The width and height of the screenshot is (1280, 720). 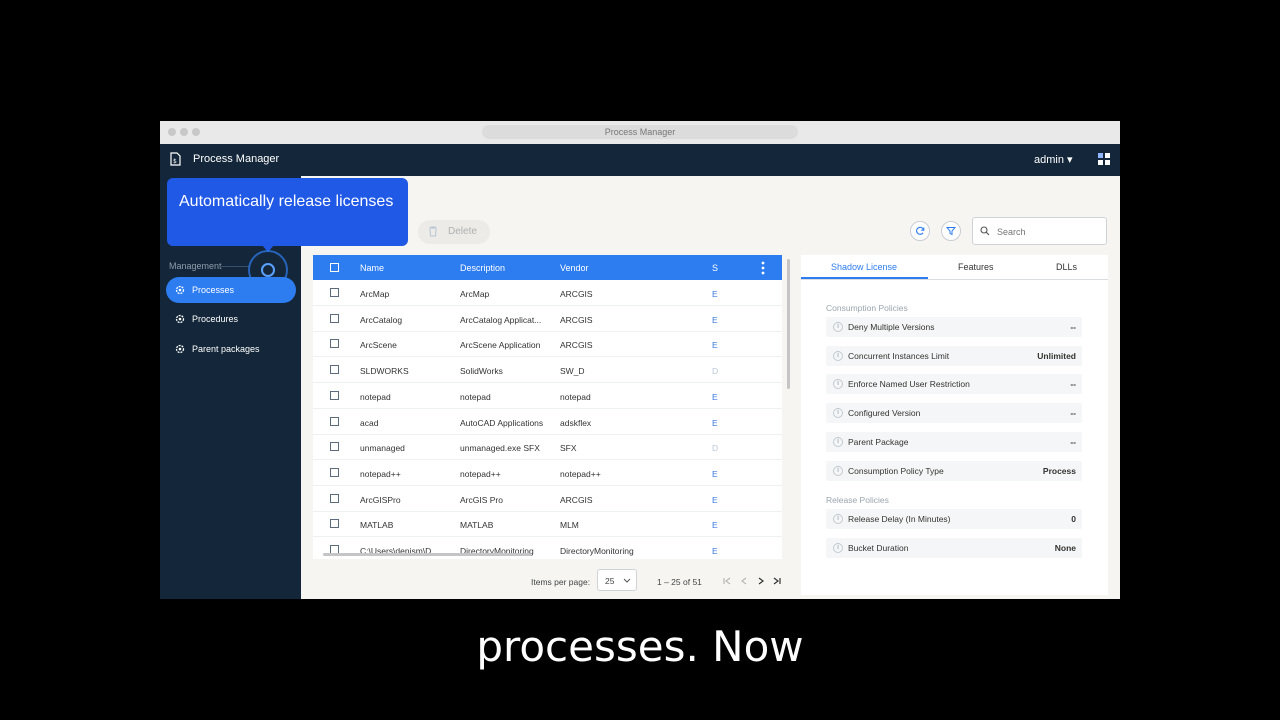 I want to click on refresh-icon, so click(x=920, y=230).